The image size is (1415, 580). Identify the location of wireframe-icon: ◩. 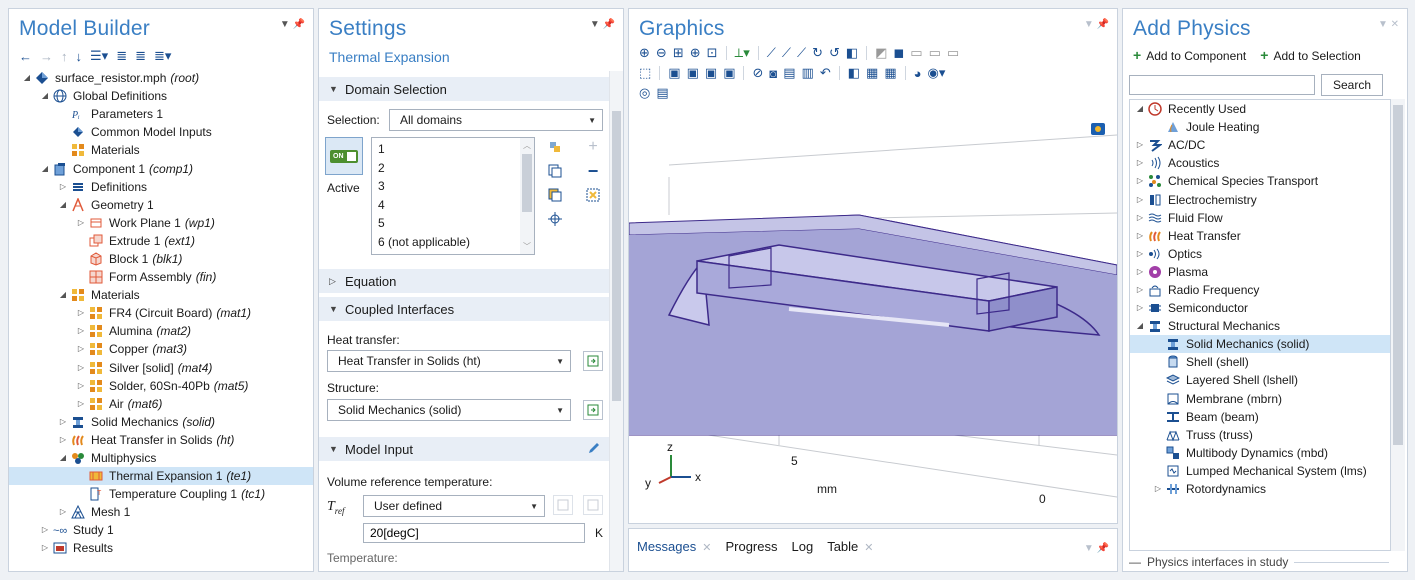
(881, 53).